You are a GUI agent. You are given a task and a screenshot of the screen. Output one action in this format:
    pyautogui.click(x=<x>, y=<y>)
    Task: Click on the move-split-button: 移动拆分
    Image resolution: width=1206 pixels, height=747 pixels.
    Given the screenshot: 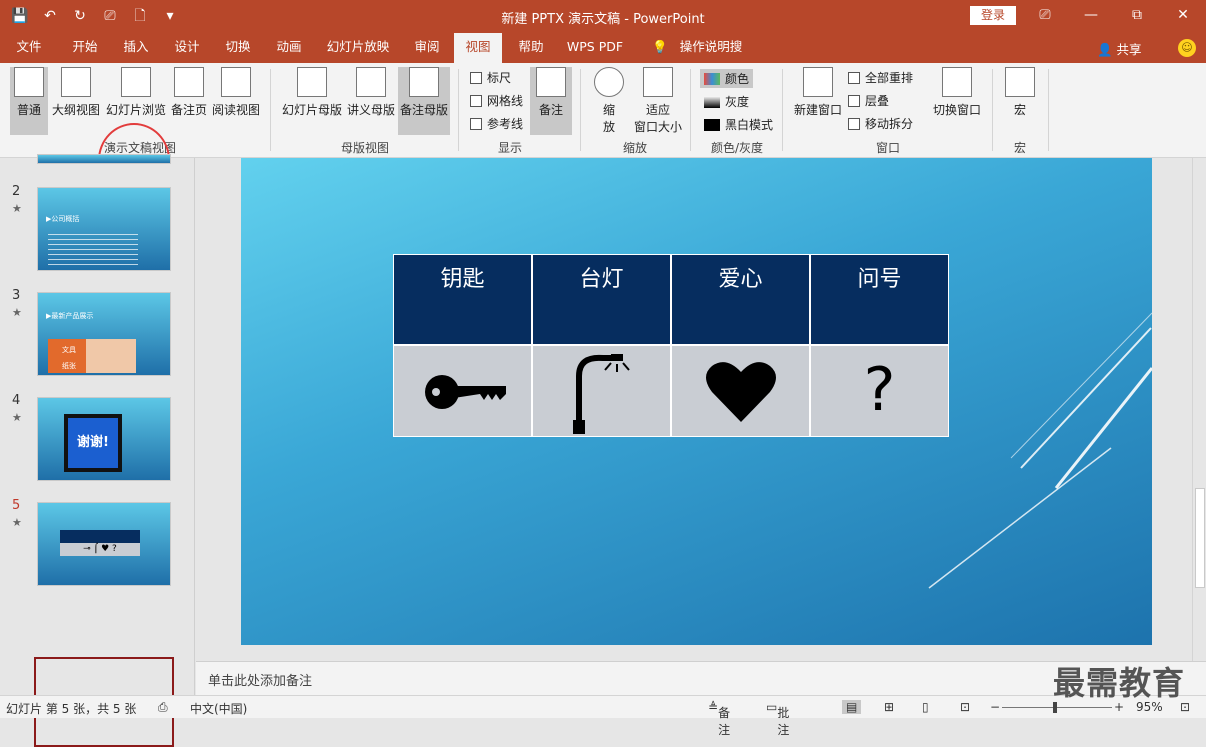 What is the action you would take?
    pyautogui.click(x=880, y=123)
    